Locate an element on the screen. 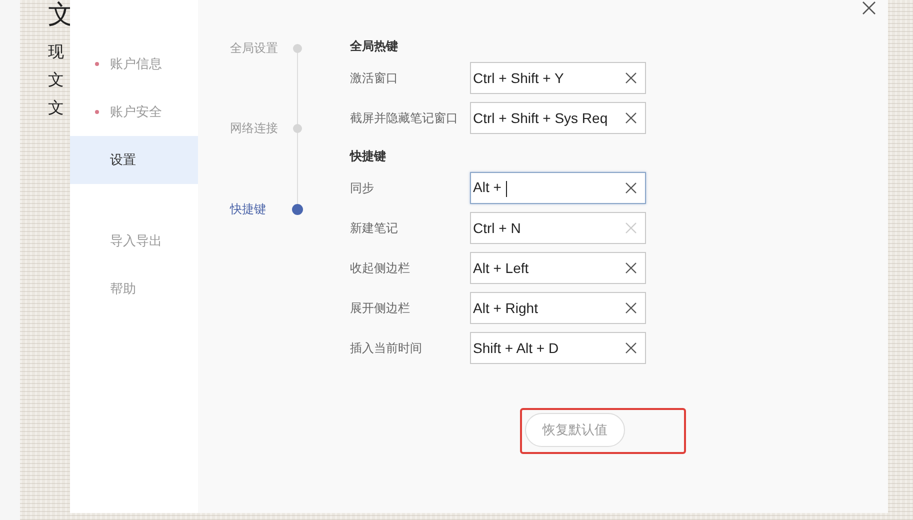 The width and height of the screenshot is (913, 520). sidebar-label: 导入导出 is located at coordinates (136, 241).